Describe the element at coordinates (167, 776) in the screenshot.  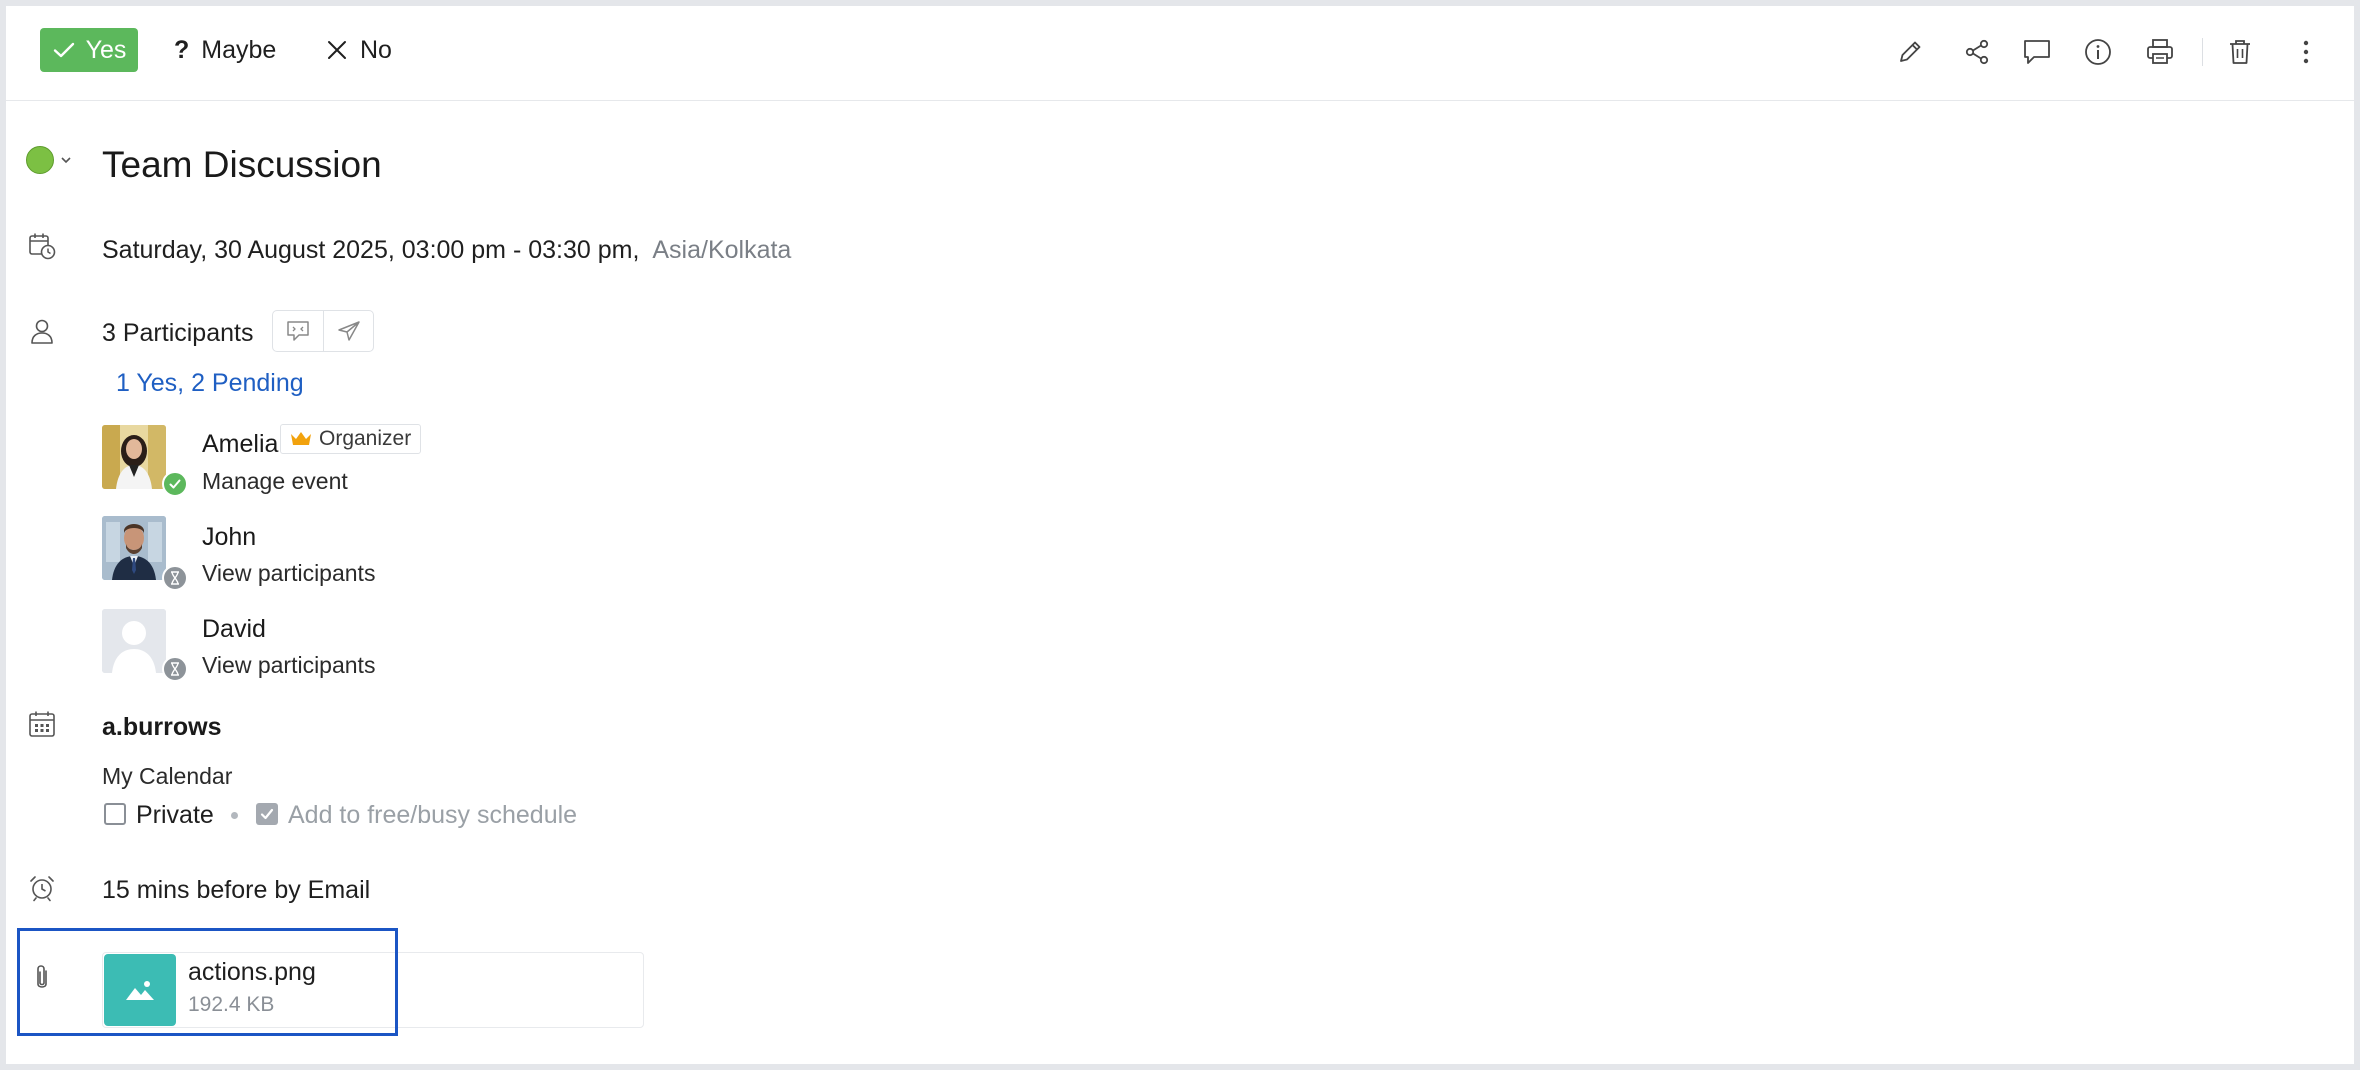
I see `calendar-name: My Calendar` at that location.